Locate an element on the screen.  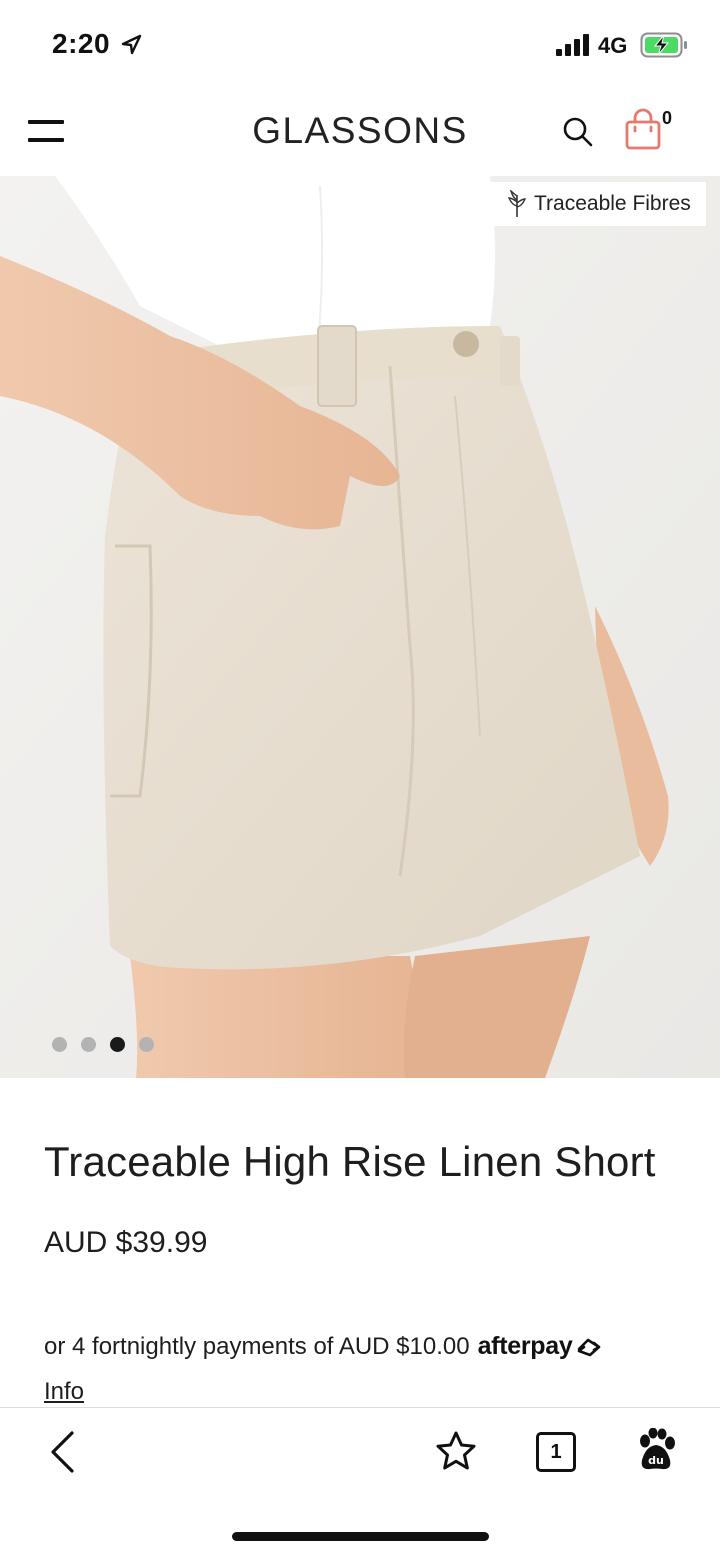
badge-label: Traceable Fibres is located at coordinates (612, 203).